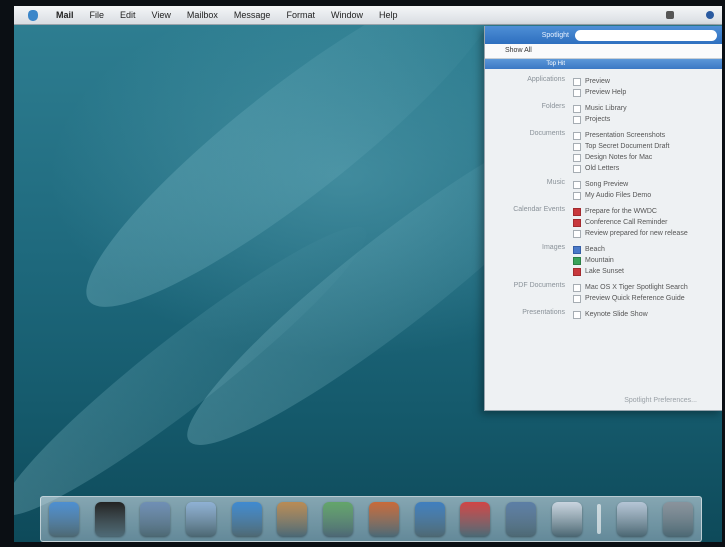 Image resolution: width=725 pixels, height=547 pixels. What do you see at coordinates (647, 108) in the screenshot?
I see `result-item: Music Library` at bounding box center [647, 108].